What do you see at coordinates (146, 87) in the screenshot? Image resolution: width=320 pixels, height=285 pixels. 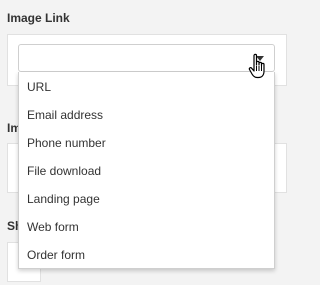 I see `option-url: URL` at bounding box center [146, 87].